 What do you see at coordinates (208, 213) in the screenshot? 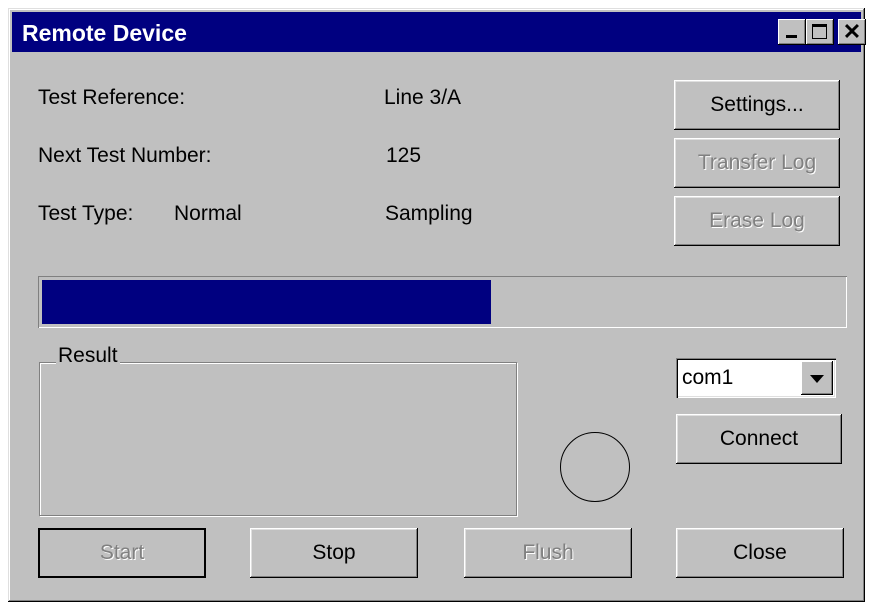
I see `test-type-mode: Normal` at bounding box center [208, 213].